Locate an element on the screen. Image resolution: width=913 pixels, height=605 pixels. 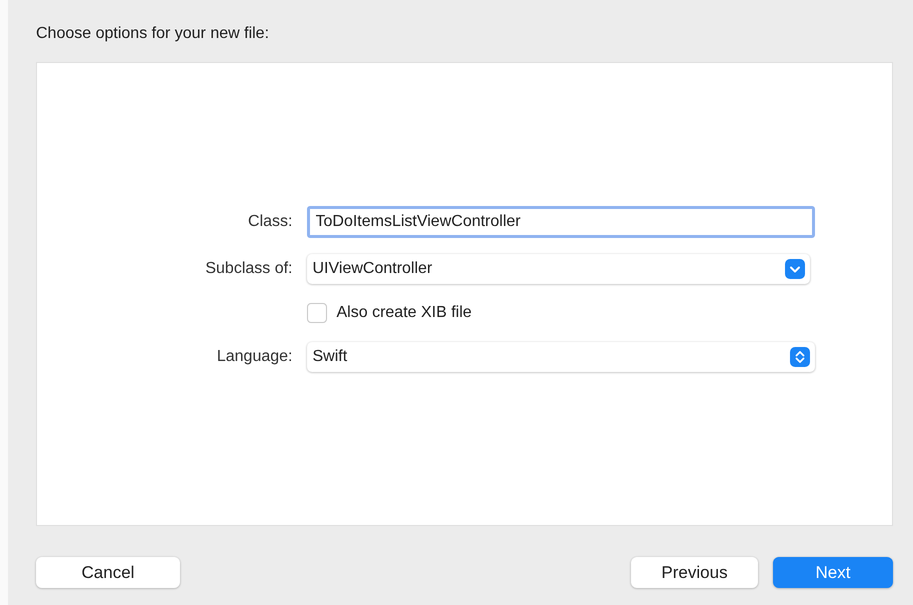
dropdown-field: UIViewController is located at coordinates (558, 269).